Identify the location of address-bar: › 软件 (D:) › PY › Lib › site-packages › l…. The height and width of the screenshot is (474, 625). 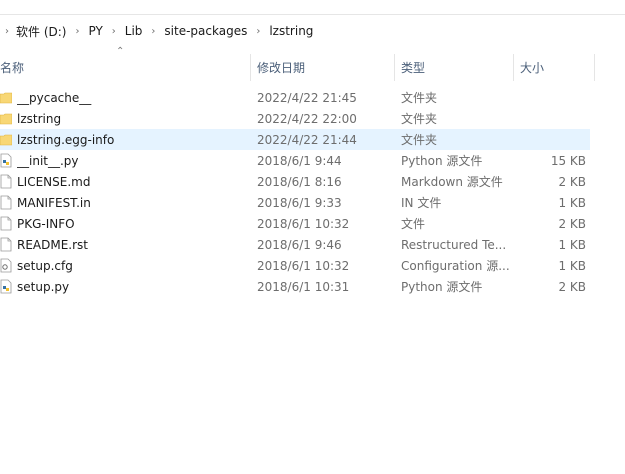
(312, 31).